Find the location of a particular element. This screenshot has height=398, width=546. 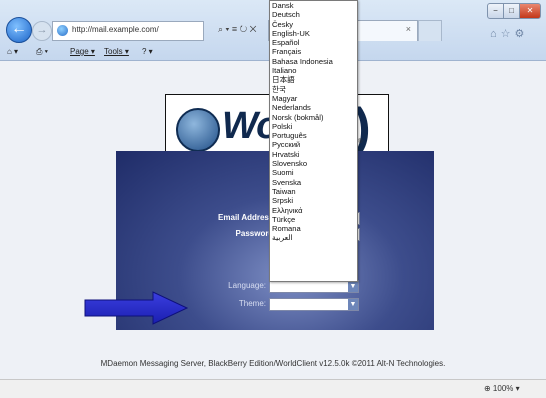

forward-button: → is located at coordinates (42, 31).